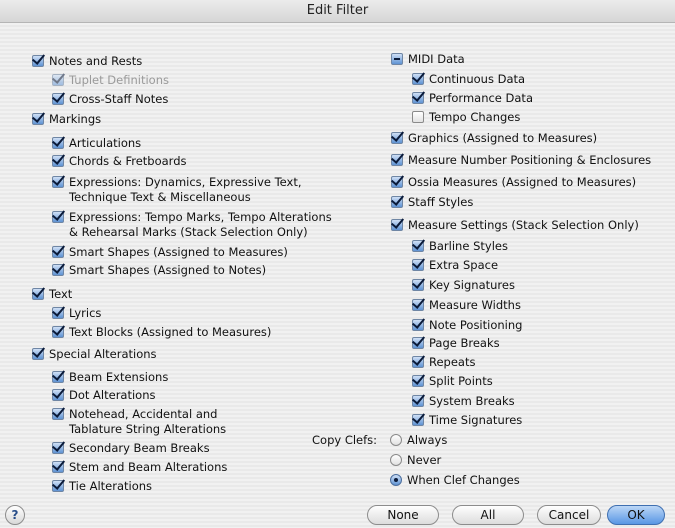 The height and width of the screenshot is (528, 675). What do you see at coordinates (513, 182) in the screenshot?
I see `checkbox-ossia-measures: Ossia Measures (Assigned to Measures)` at bounding box center [513, 182].